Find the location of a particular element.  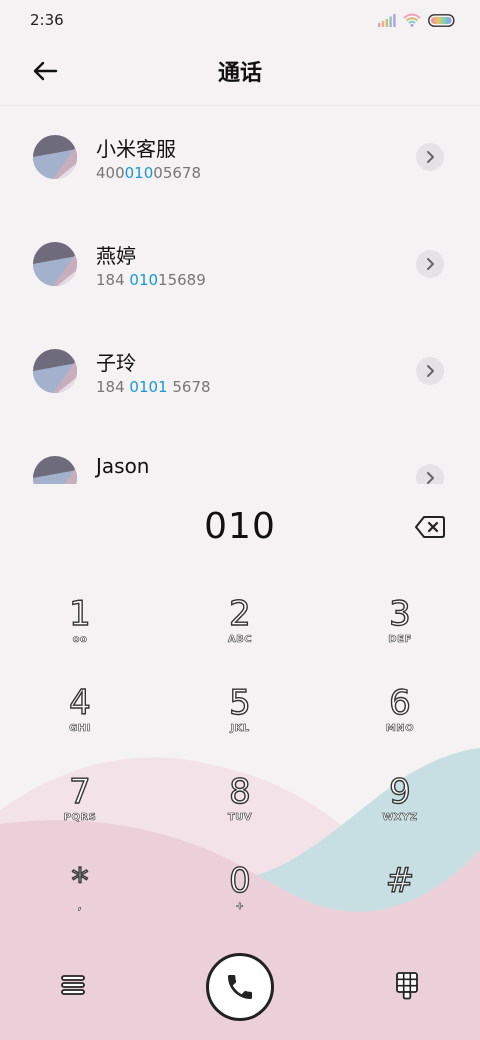

voicemail-icon: oo is located at coordinates (80, 640).